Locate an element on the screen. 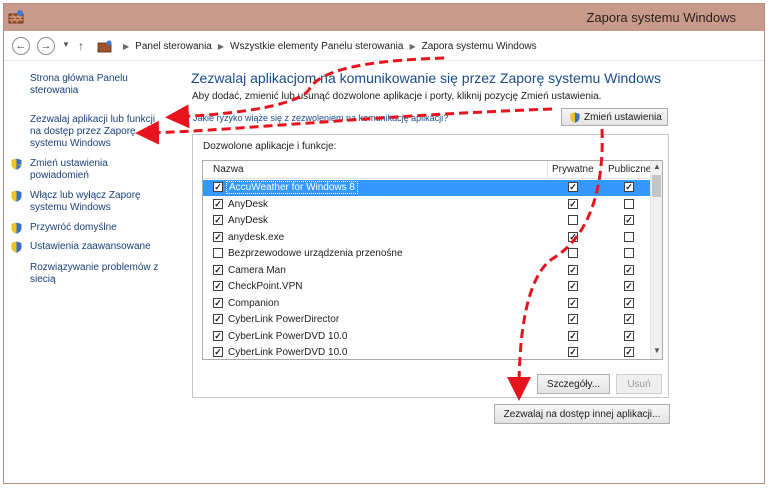  app-name: AnyDesk is located at coordinates (248, 204).